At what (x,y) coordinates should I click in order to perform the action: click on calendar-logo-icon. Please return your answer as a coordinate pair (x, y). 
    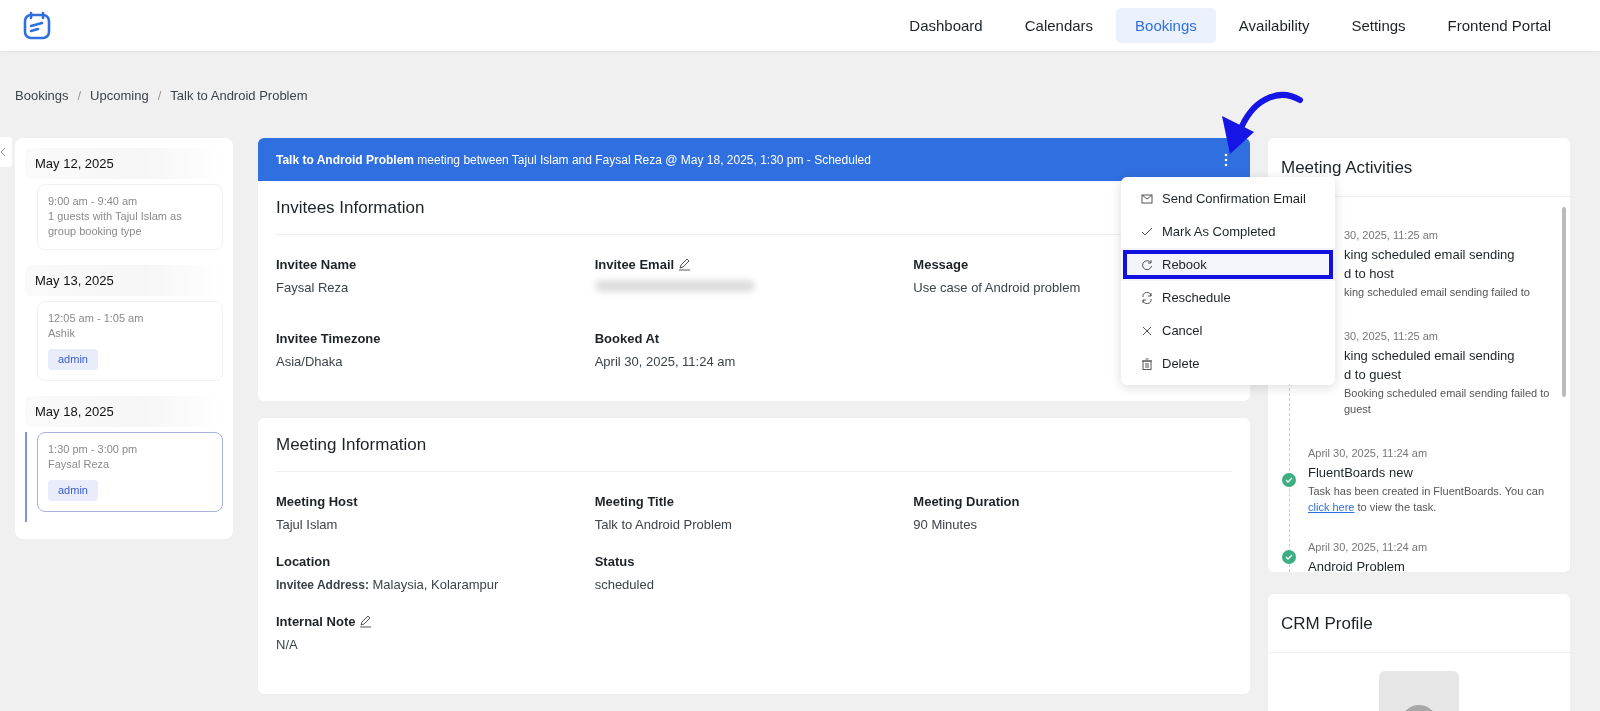
    Looking at the image, I should click on (37, 25).